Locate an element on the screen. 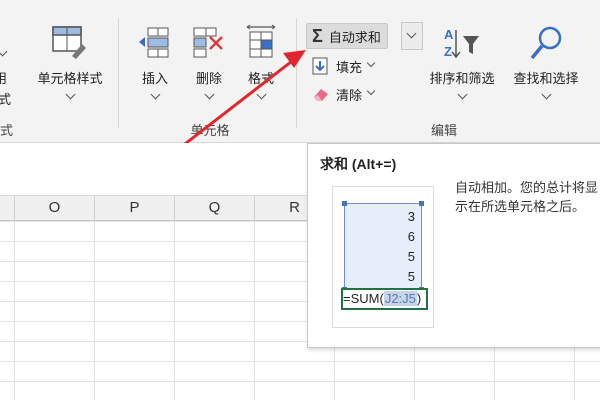  formula-suffix: ) is located at coordinates (419, 298).